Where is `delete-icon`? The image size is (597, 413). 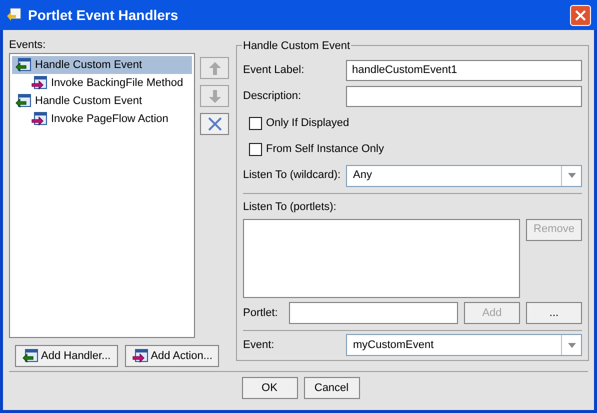 delete-icon is located at coordinates (215, 124).